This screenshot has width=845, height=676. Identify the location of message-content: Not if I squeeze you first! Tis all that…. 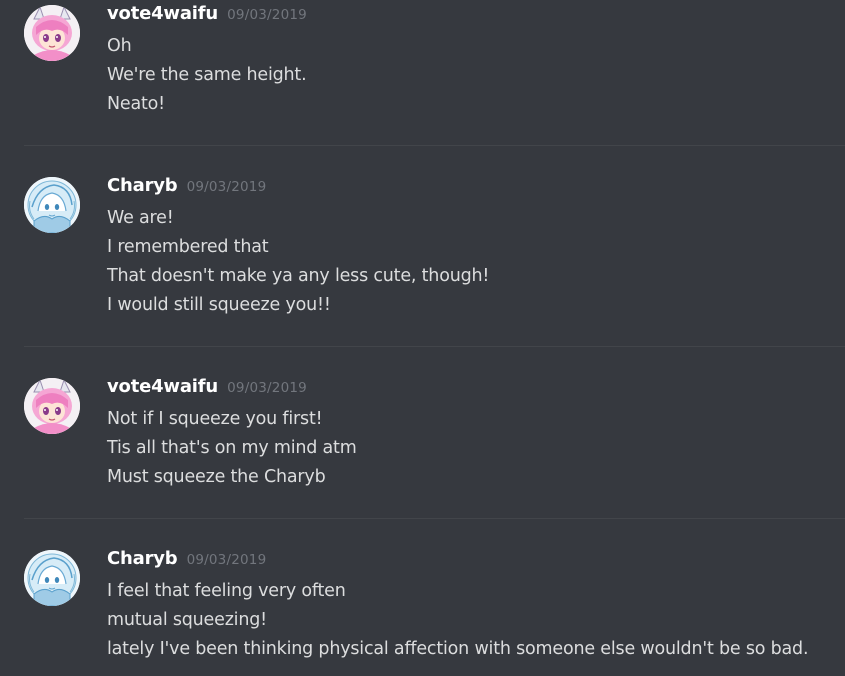
(232, 448).